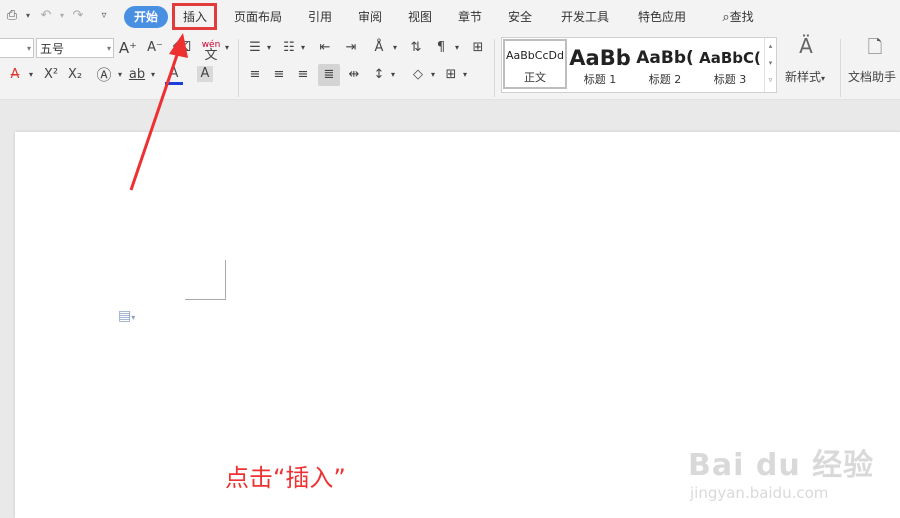  I want to click on pinyin-dropdown-icon: ▾, so click(227, 48).